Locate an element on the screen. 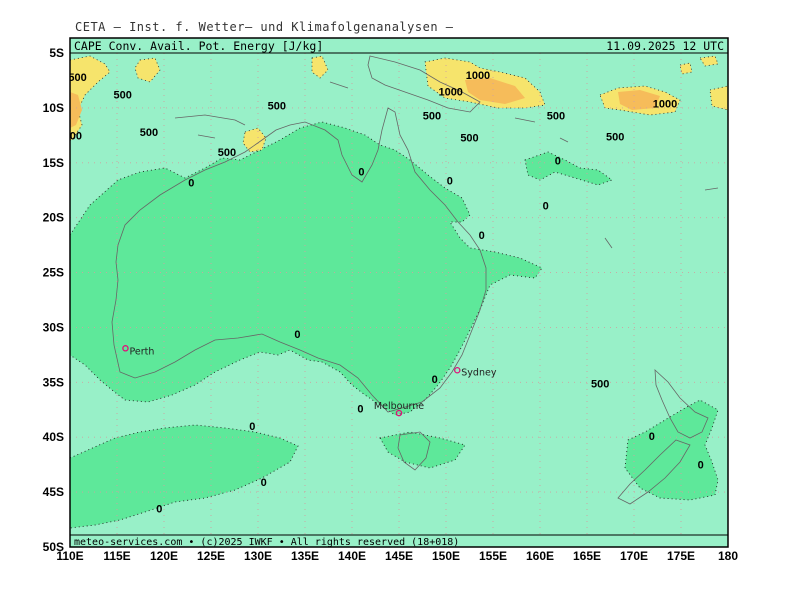  longitude-label: 120E is located at coordinates (164, 556).